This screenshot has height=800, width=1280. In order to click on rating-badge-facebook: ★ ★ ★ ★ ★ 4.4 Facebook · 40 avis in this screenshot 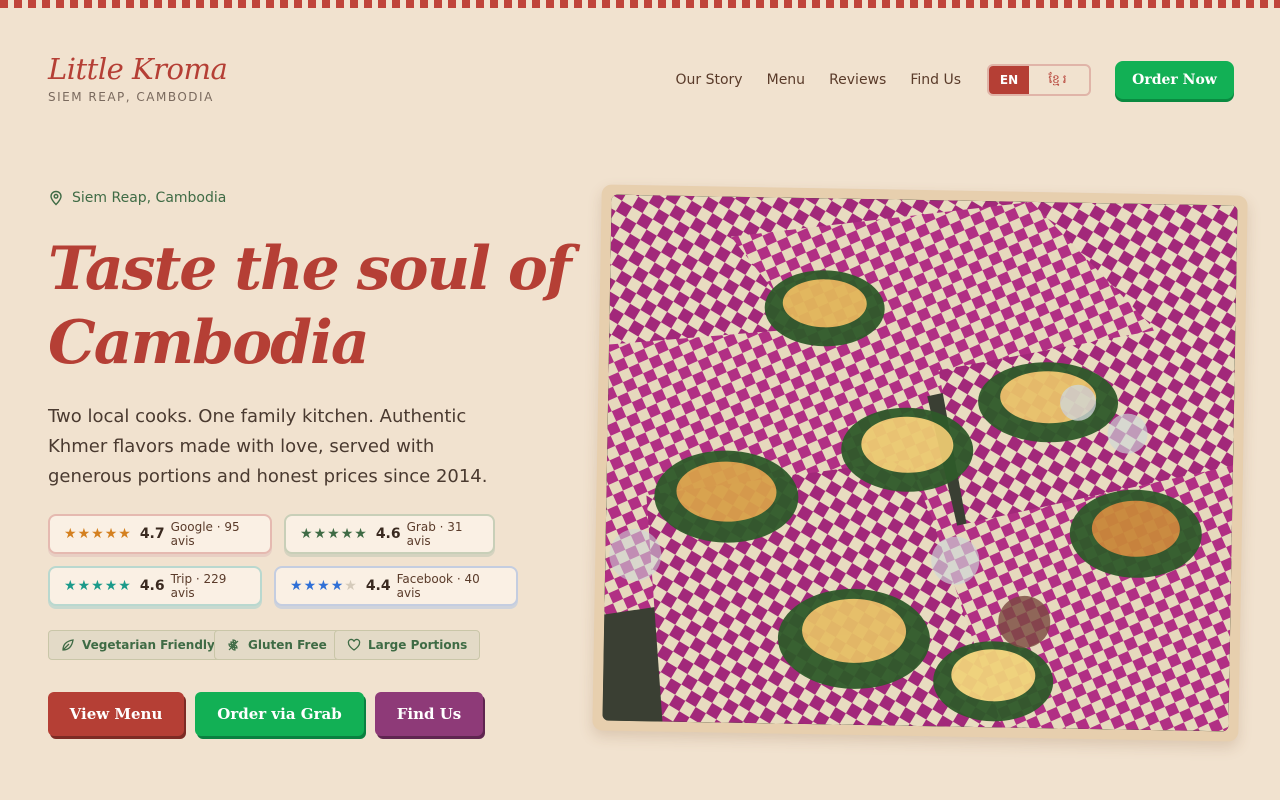, I will do `click(396, 586)`.